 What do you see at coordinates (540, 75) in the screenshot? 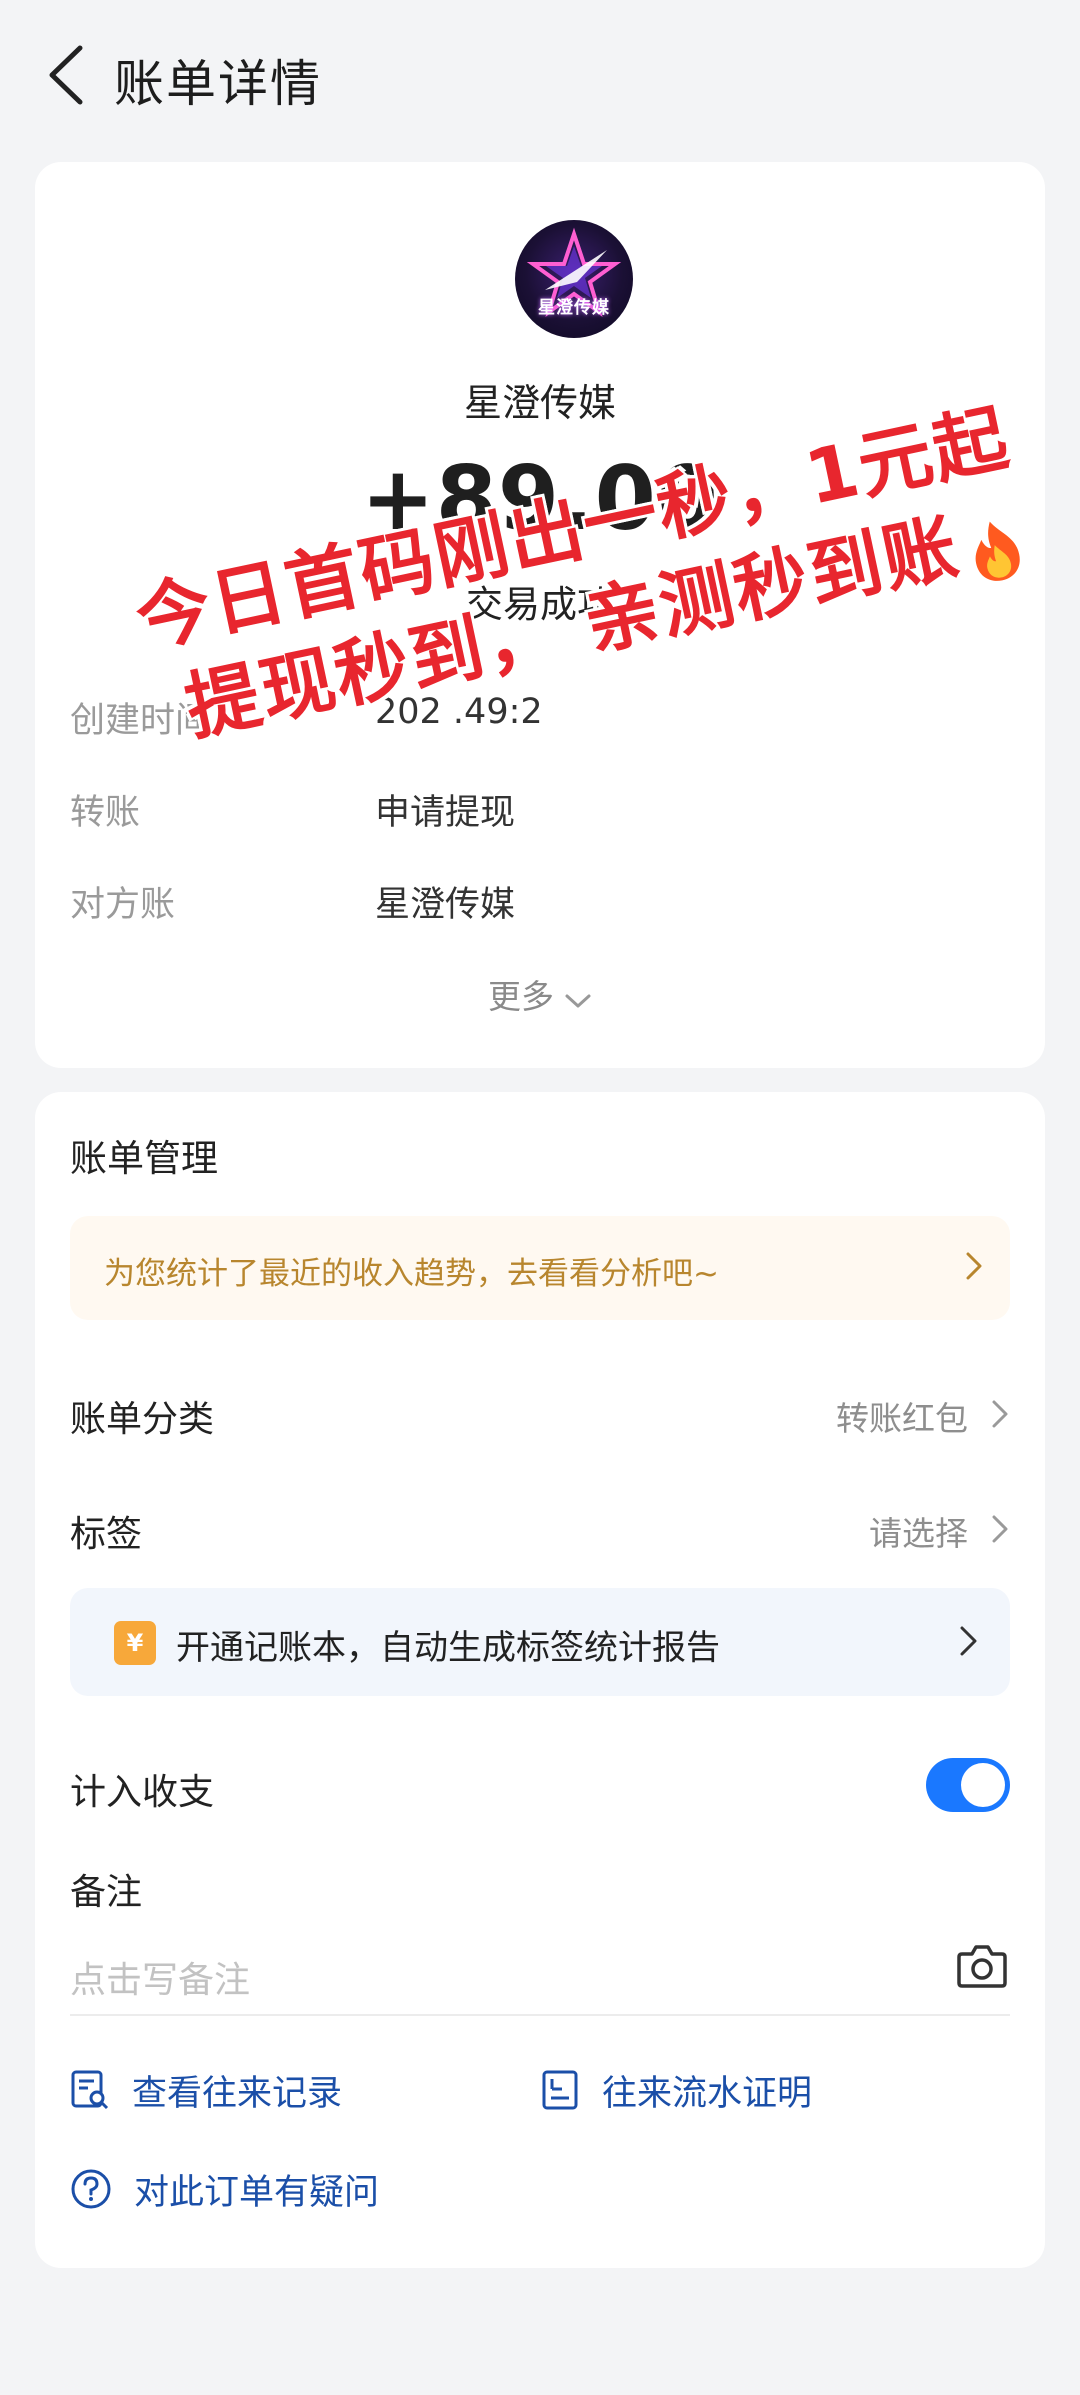
I see `top-bar: 账单详情` at bounding box center [540, 75].